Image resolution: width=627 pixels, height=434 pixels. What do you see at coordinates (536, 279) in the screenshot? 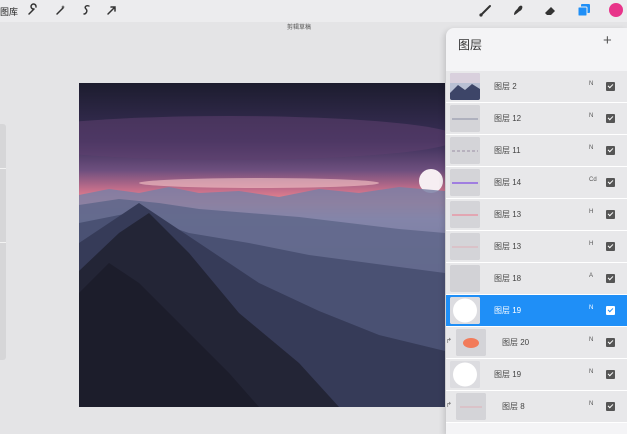
I see `layer-row: 图层 18 A` at bounding box center [536, 279].